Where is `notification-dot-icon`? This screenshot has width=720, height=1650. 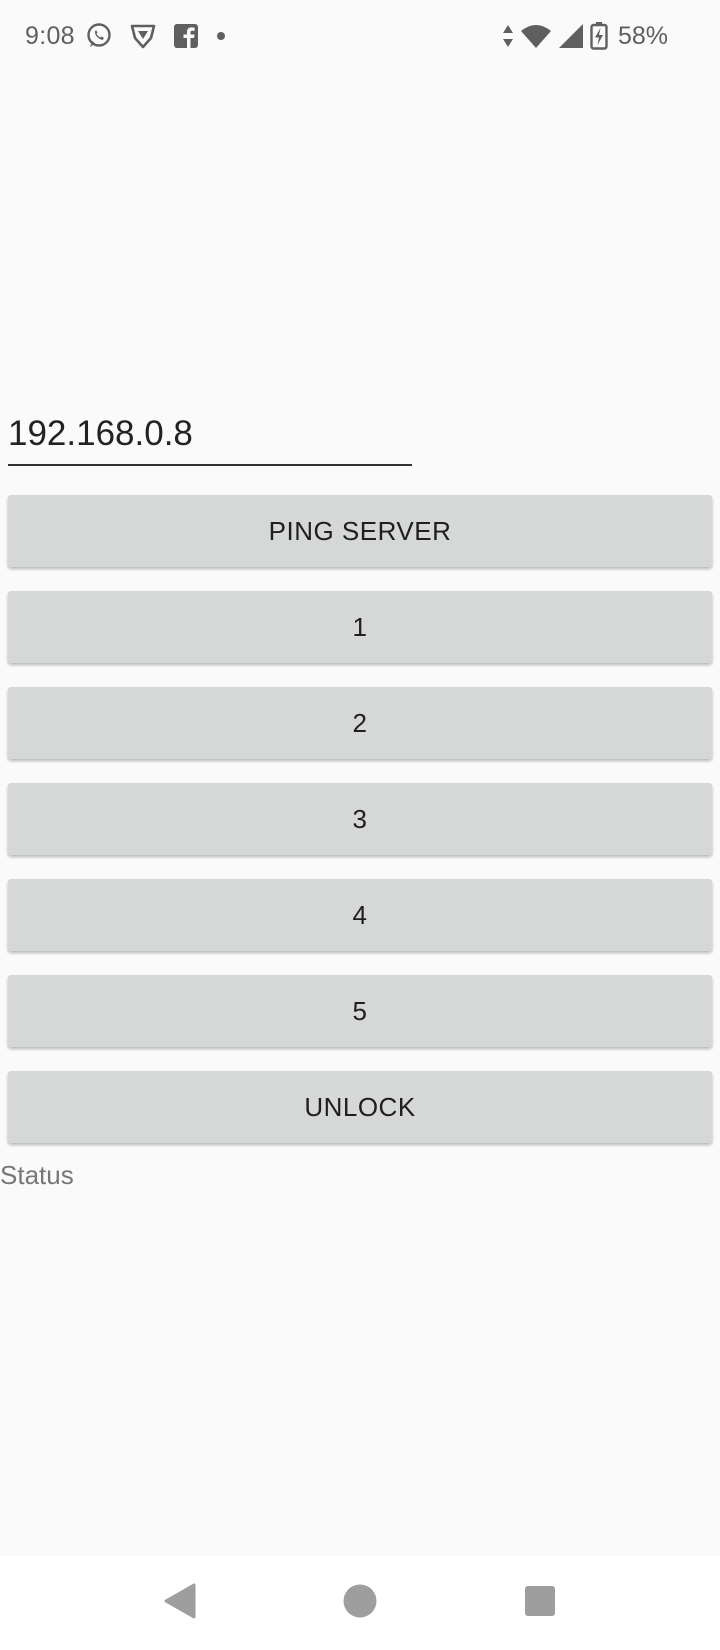
notification-dot-icon is located at coordinates (221, 36).